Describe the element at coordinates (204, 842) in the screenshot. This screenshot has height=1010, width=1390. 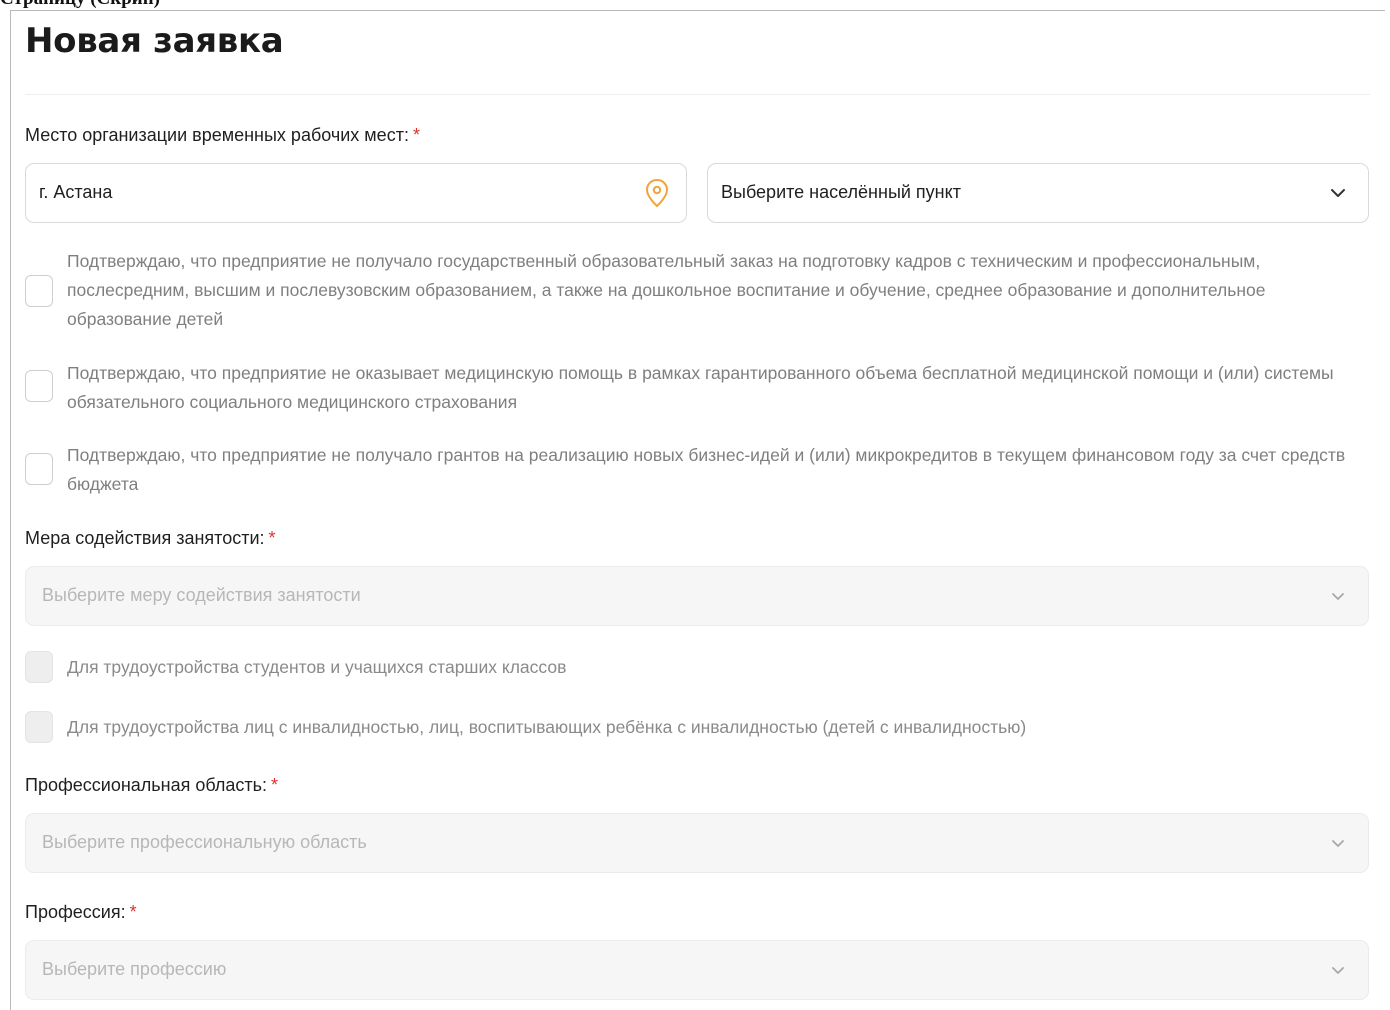
I see `professional-area-placeholder: Выберите профессиональную область` at that location.